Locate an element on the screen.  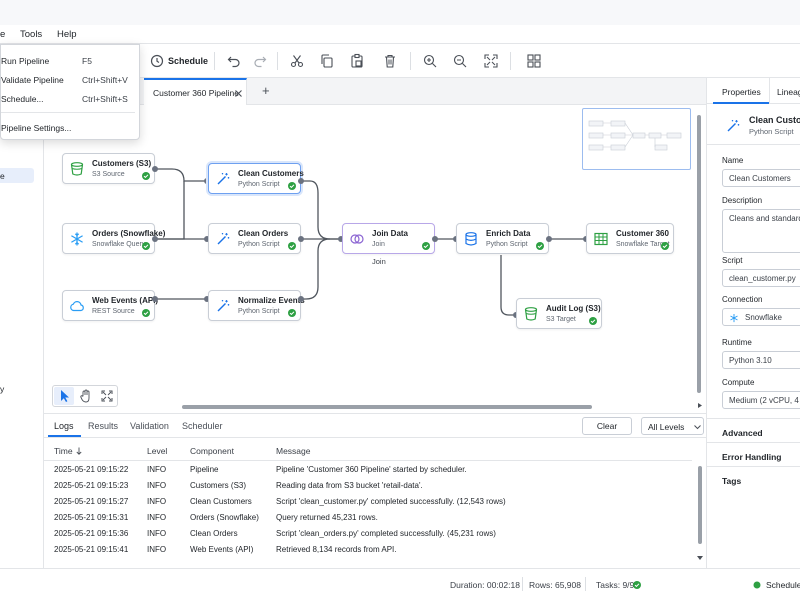
node-clean-customers: Clean Customers Python Script is located at coordinates (256, 178).